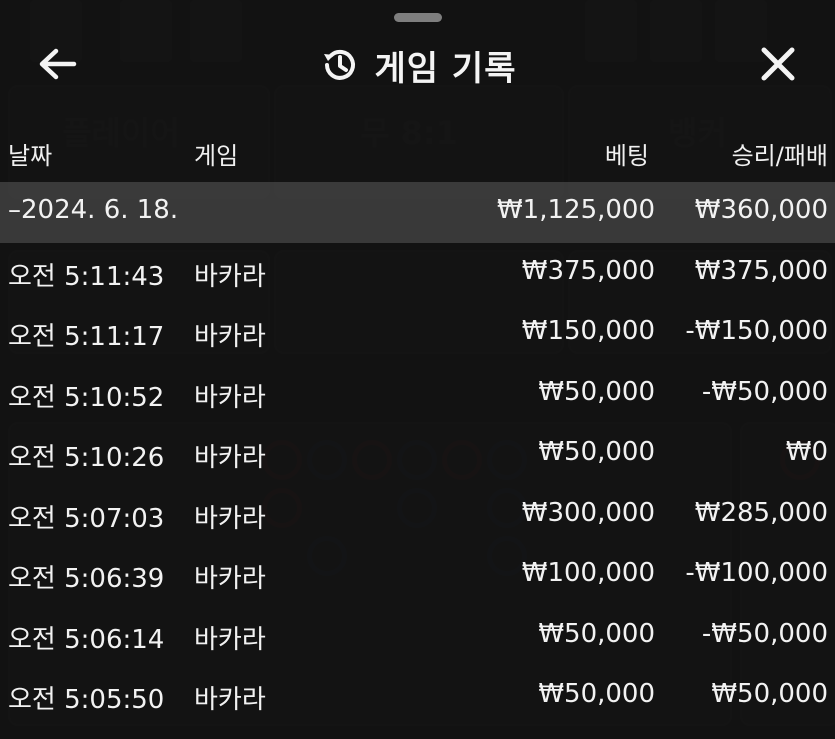  I want to click on summary-result-total: ₩360,000, so click(761, 210).